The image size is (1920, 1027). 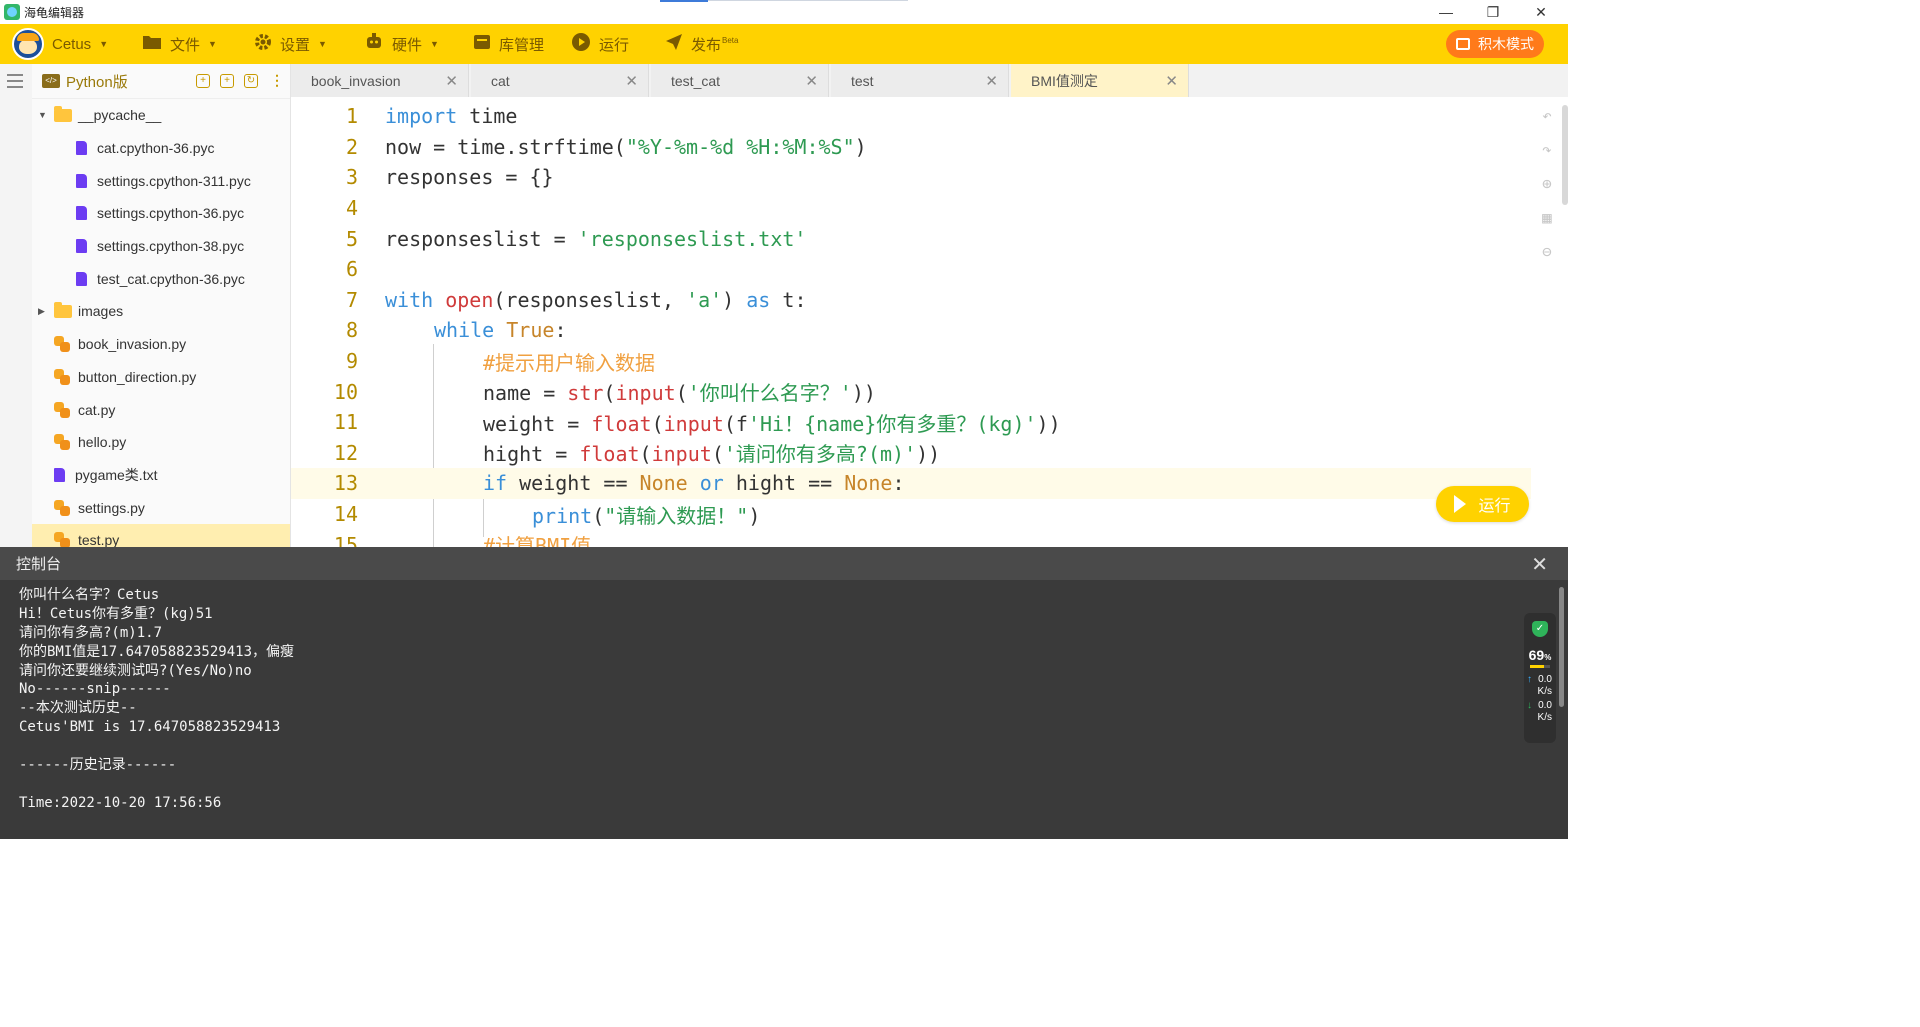 I want to click on tree-file: pygame类.txt, so click(x=161, y=475).